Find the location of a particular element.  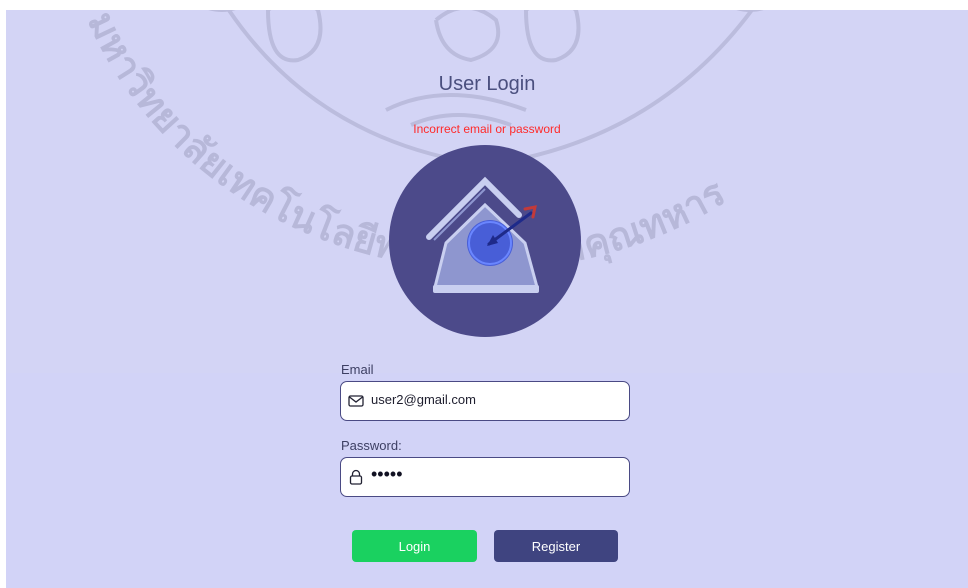

password-label: Password: is located at coordinates (371, 445).